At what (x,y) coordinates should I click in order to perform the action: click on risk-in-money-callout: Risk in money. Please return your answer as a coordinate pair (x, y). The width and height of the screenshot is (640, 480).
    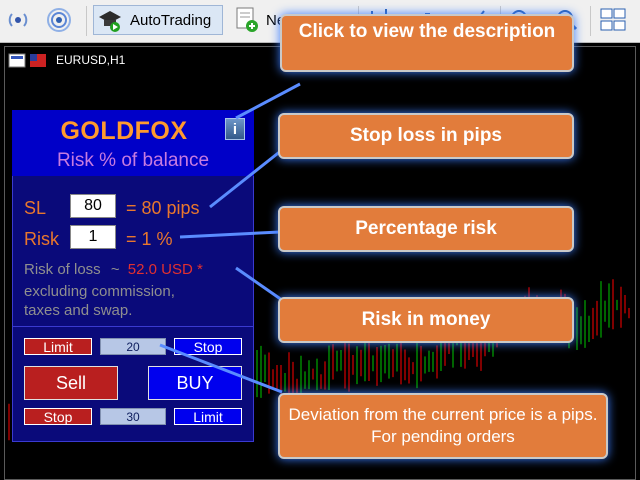
    Looking at the image, I should click on (426, 320).